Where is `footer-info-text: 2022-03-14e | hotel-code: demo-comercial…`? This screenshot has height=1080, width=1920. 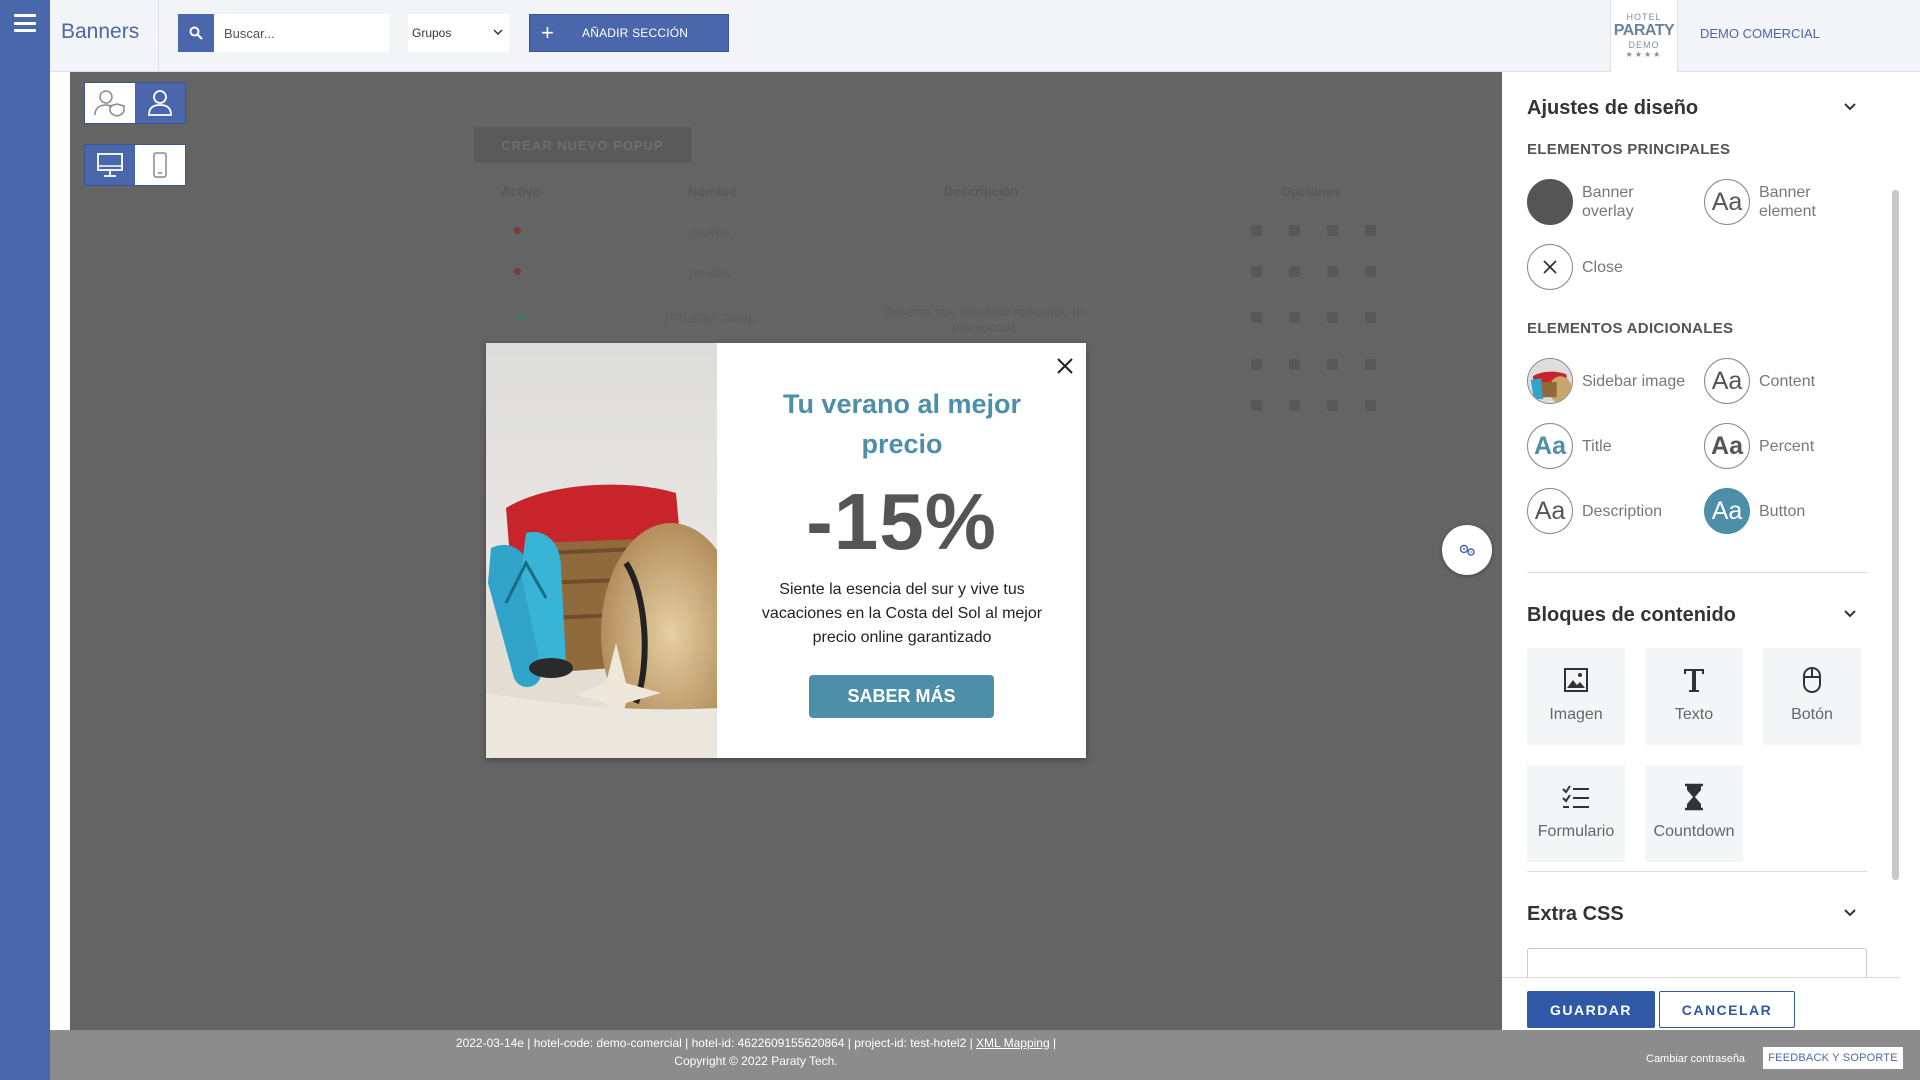 footer-info-text: 2022-03-14e | hotel-code: demo-comercial… is located at coordinates (716, 1043).